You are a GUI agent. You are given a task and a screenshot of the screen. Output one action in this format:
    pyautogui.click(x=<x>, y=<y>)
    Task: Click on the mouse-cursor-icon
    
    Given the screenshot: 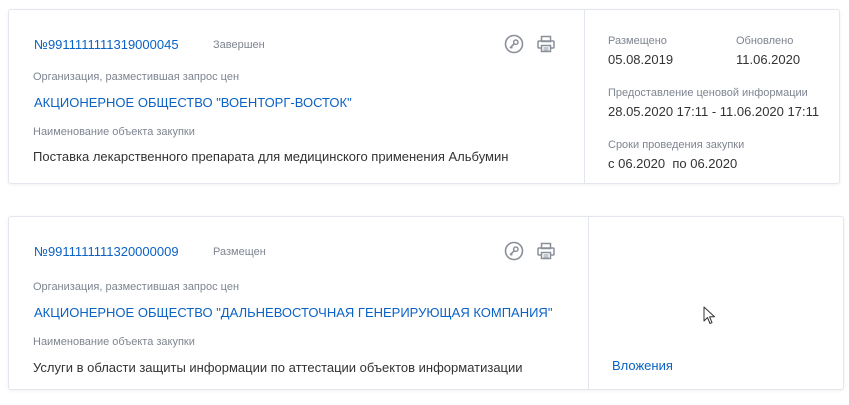 What is the action you would take?
    pyautogui.click(x=709, y=315)
    